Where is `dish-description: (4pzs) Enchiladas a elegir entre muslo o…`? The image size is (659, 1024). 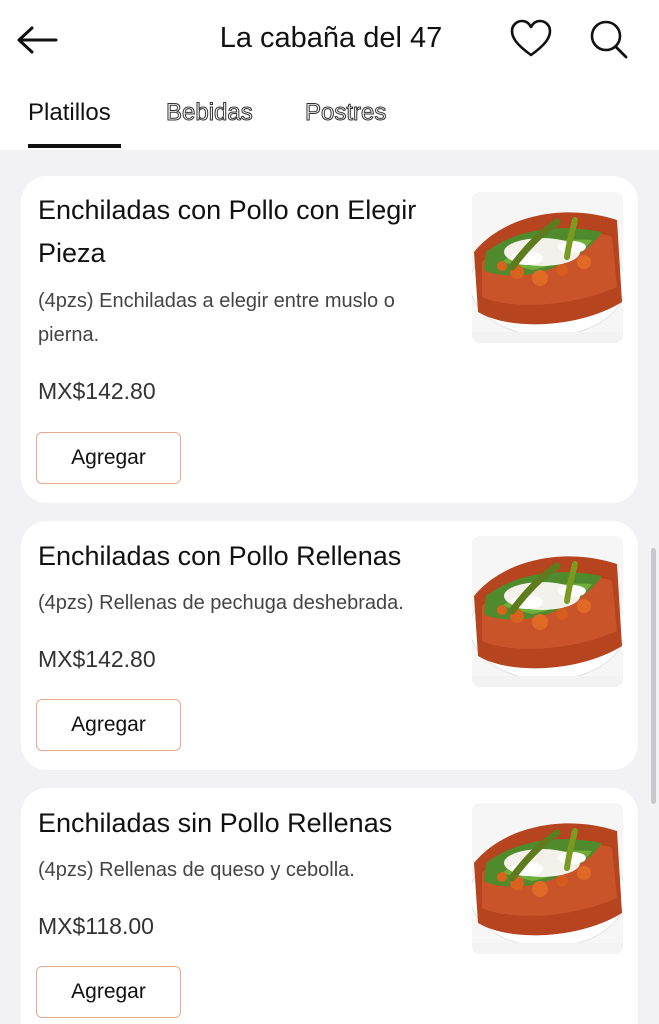 dish-description: (4pzs) Enchiladas a elegir entre muslo o… is located at coordinates (216, 318).